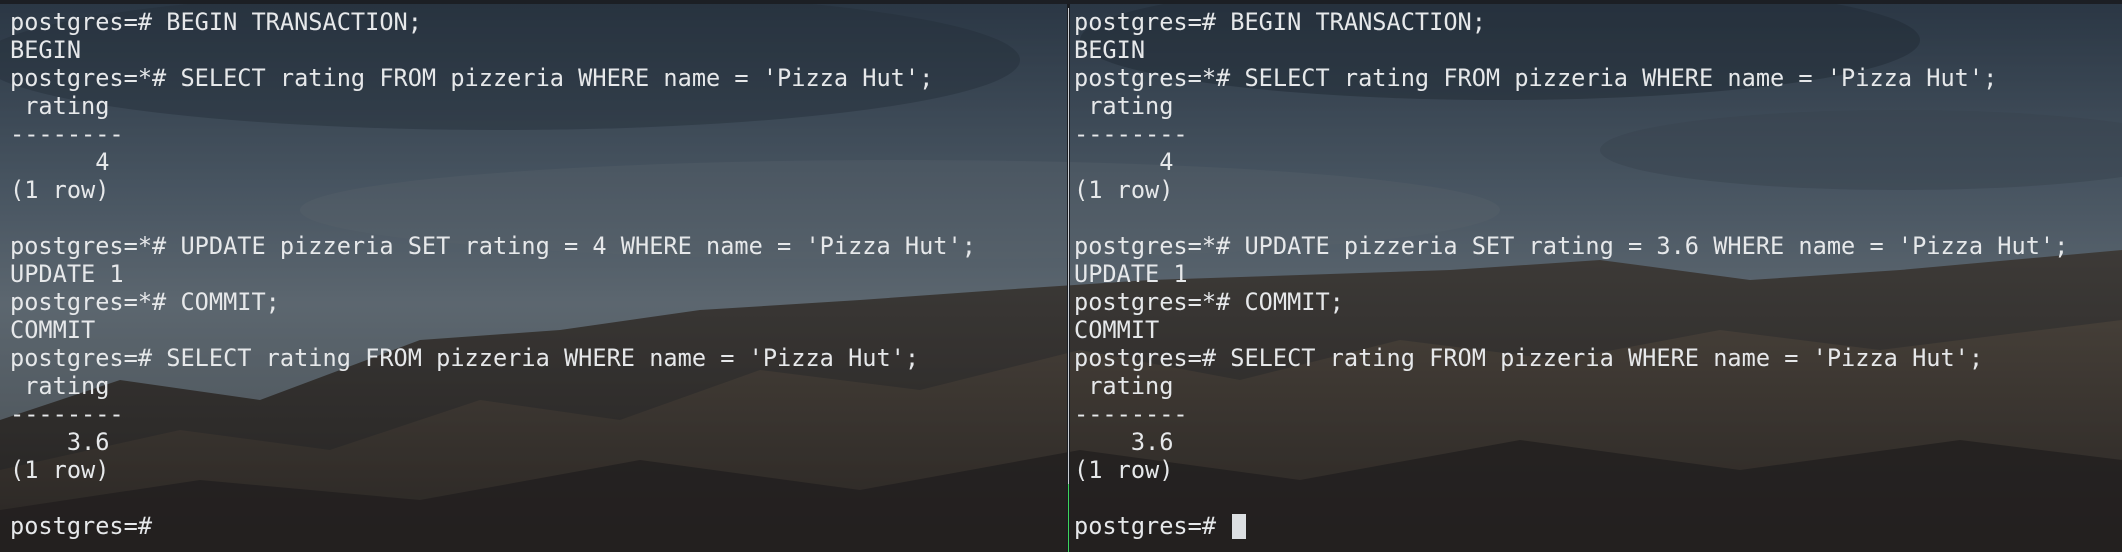  Describe the element at coordinates (1239, 526) in the screenshot. I see `text-cursor` at that location.